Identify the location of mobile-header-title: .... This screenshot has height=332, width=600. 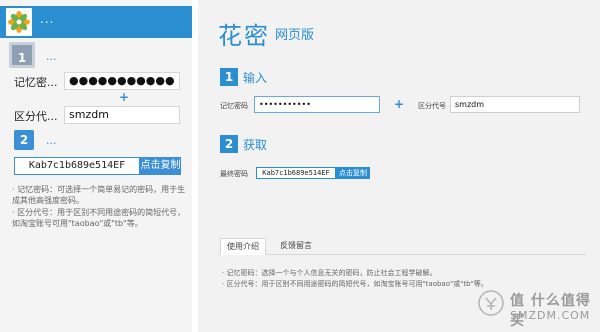
(47, 19).